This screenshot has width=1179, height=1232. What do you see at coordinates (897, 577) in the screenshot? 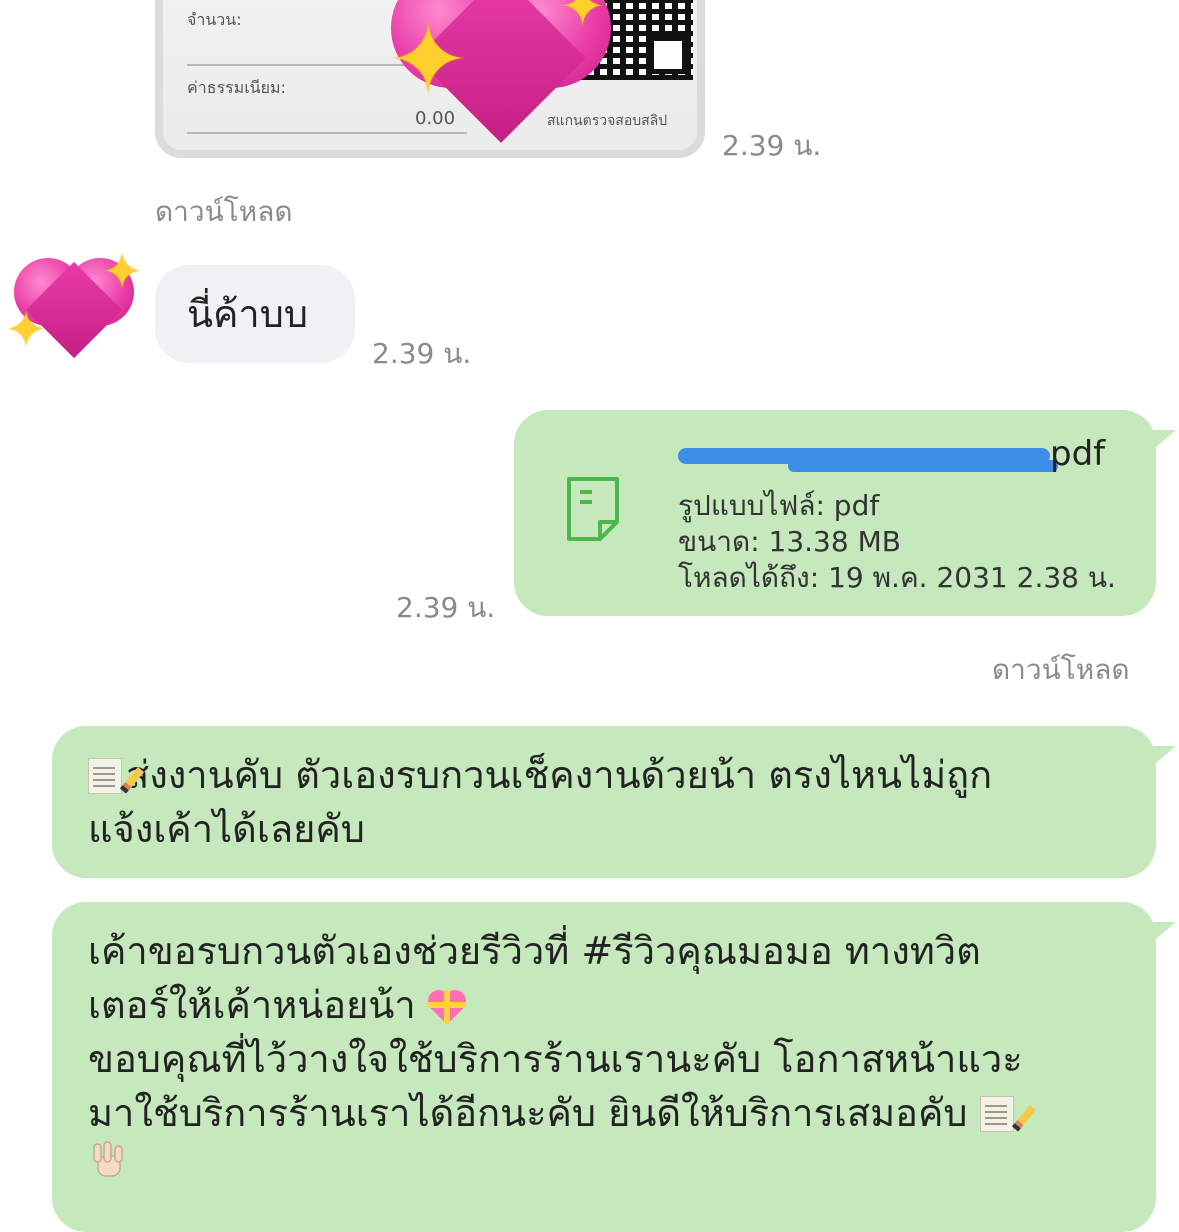
I see `file-expiry: โหลดได้ถึง: 19 พ.ค. 2031 2.38 น.` at bounding box center [897, 577].